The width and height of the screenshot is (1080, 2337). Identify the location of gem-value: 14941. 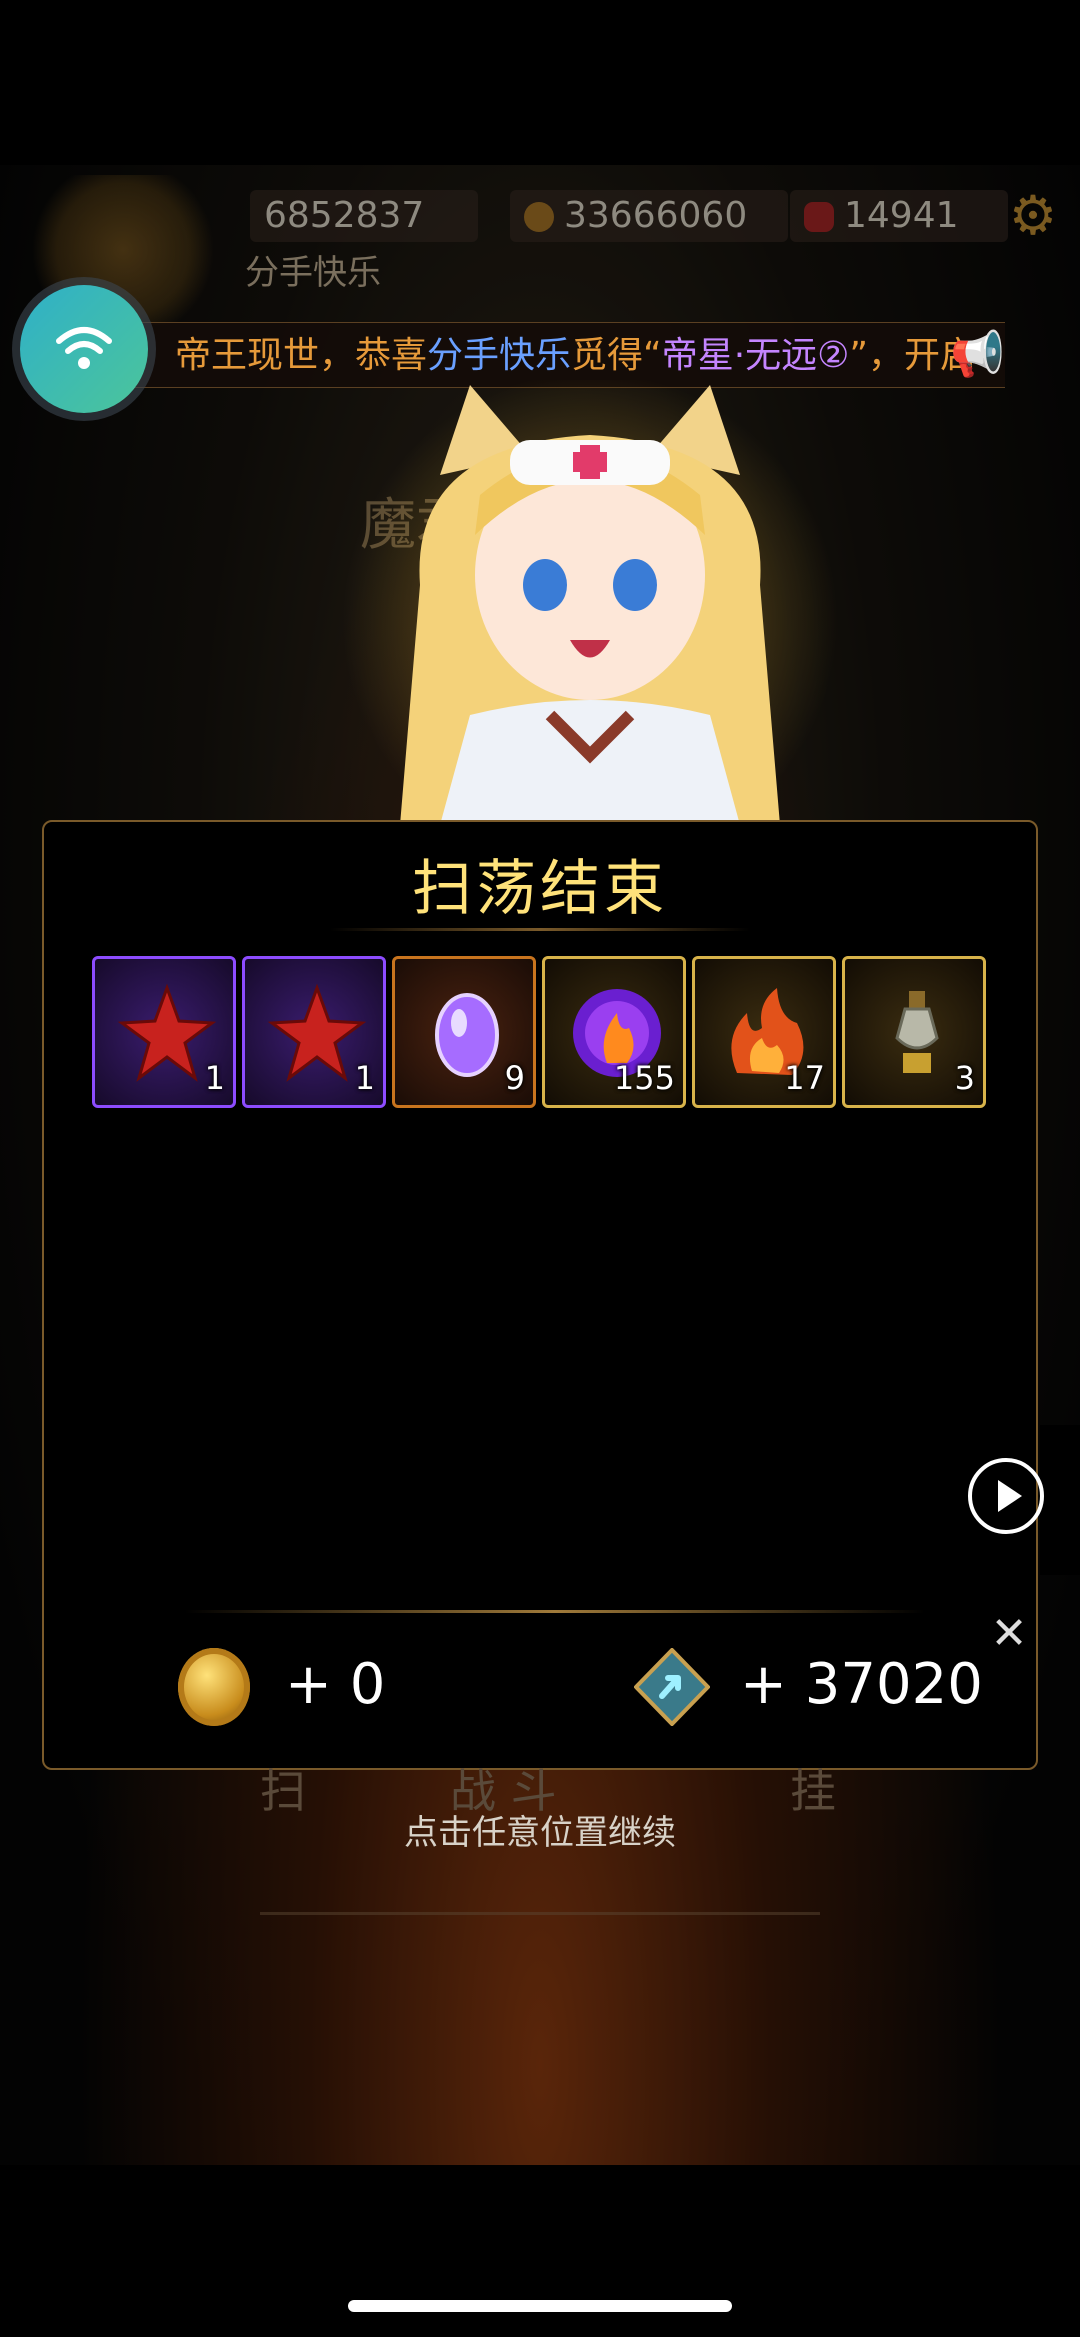
(901, 215).